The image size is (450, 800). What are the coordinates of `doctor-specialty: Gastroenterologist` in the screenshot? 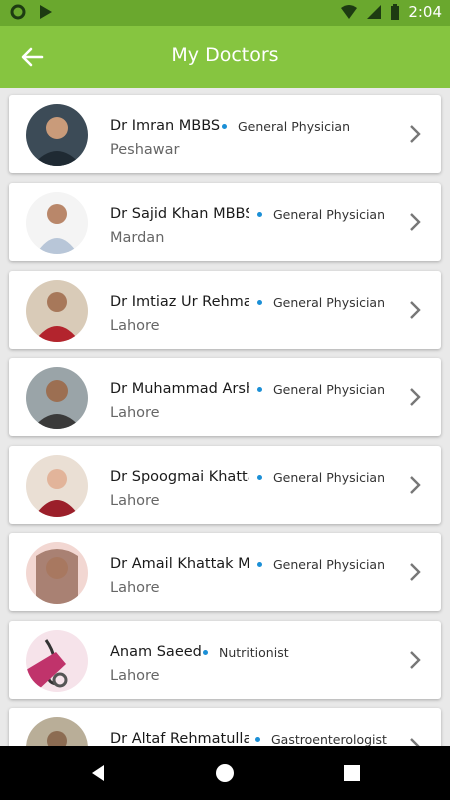 It's located at (329, 739).